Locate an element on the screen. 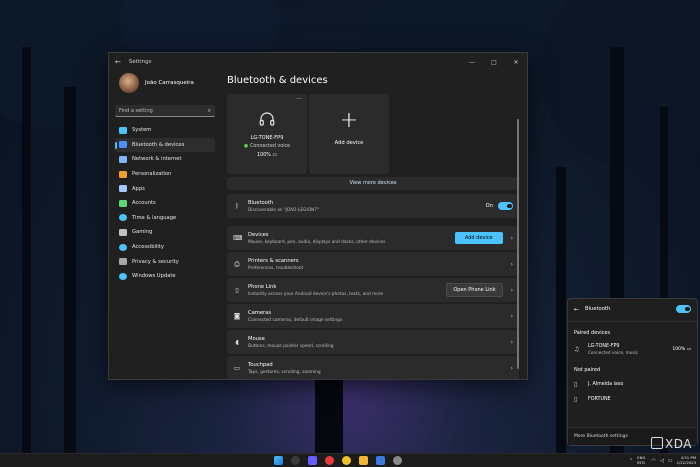 This screenshot has width=700, height=467. flyout-header: ← Bluetooth is located at coordinates (632, 309).